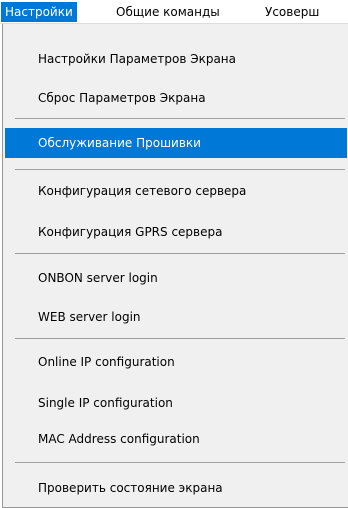 The height and width of the screenshot is (508, 348). Describe the element at coordinates (176, 232) in the screenshot. I see `menu-item-gprs-server-config: Конфигурация GPRS сервера` at that location.